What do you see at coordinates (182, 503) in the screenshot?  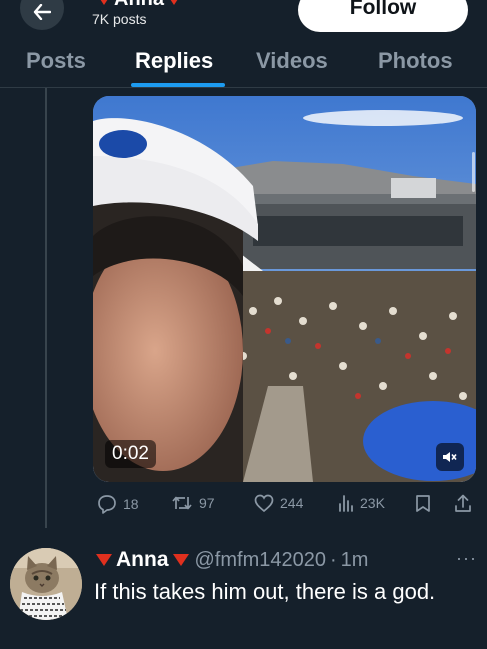 I see `repost-icon` at bounding box center [182, 503].